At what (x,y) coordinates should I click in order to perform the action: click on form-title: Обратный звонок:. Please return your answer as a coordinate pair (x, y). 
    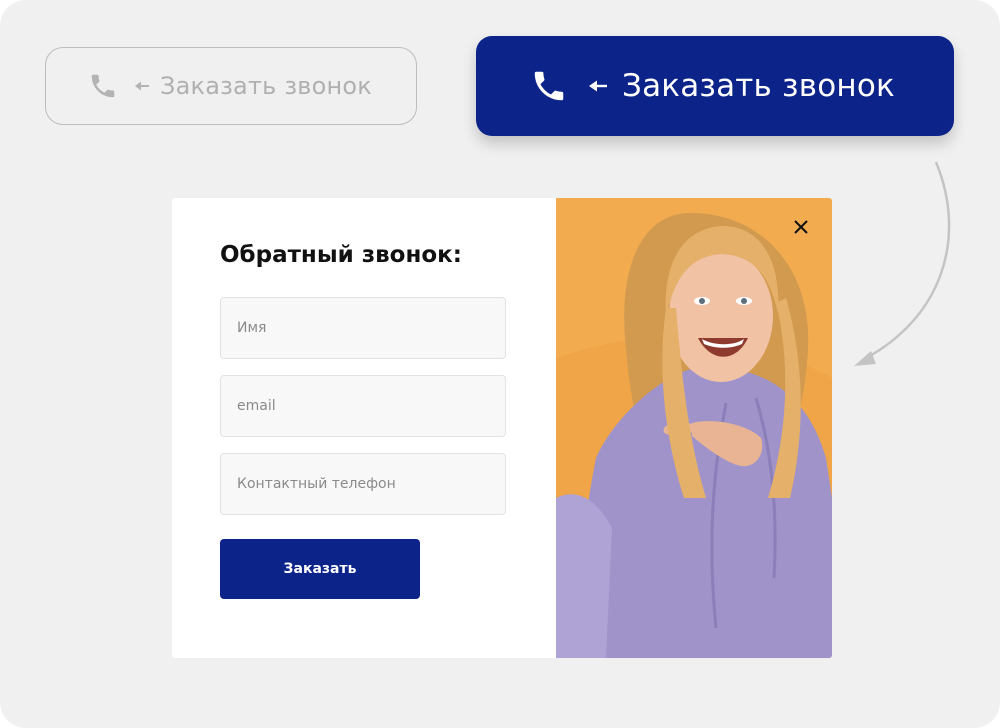
    Looking at the image, I should click on (341, 255).